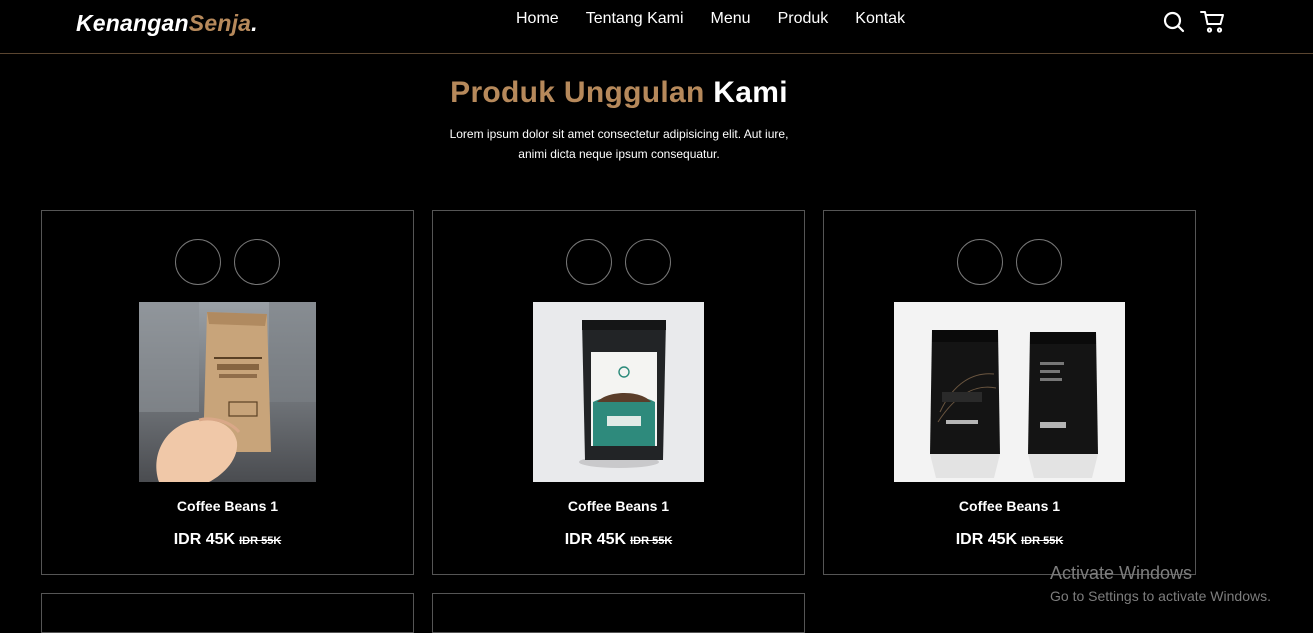 This screenshot has height=633, width=1313. What do you see at coordinates (537, 19) in the screenshot?
I see `nav-link-home: Home` at bounding box center [537, 19].